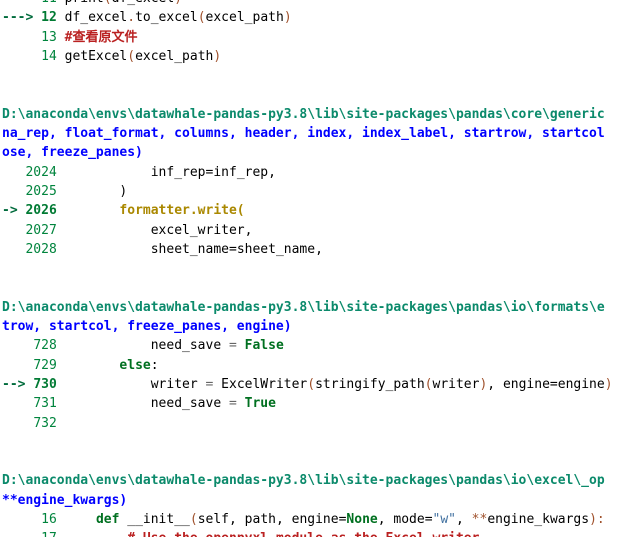 Image resolution: width=620 pixels, height=537 pixels. I want to click on source-line-number: 2028, so click(41, 249).